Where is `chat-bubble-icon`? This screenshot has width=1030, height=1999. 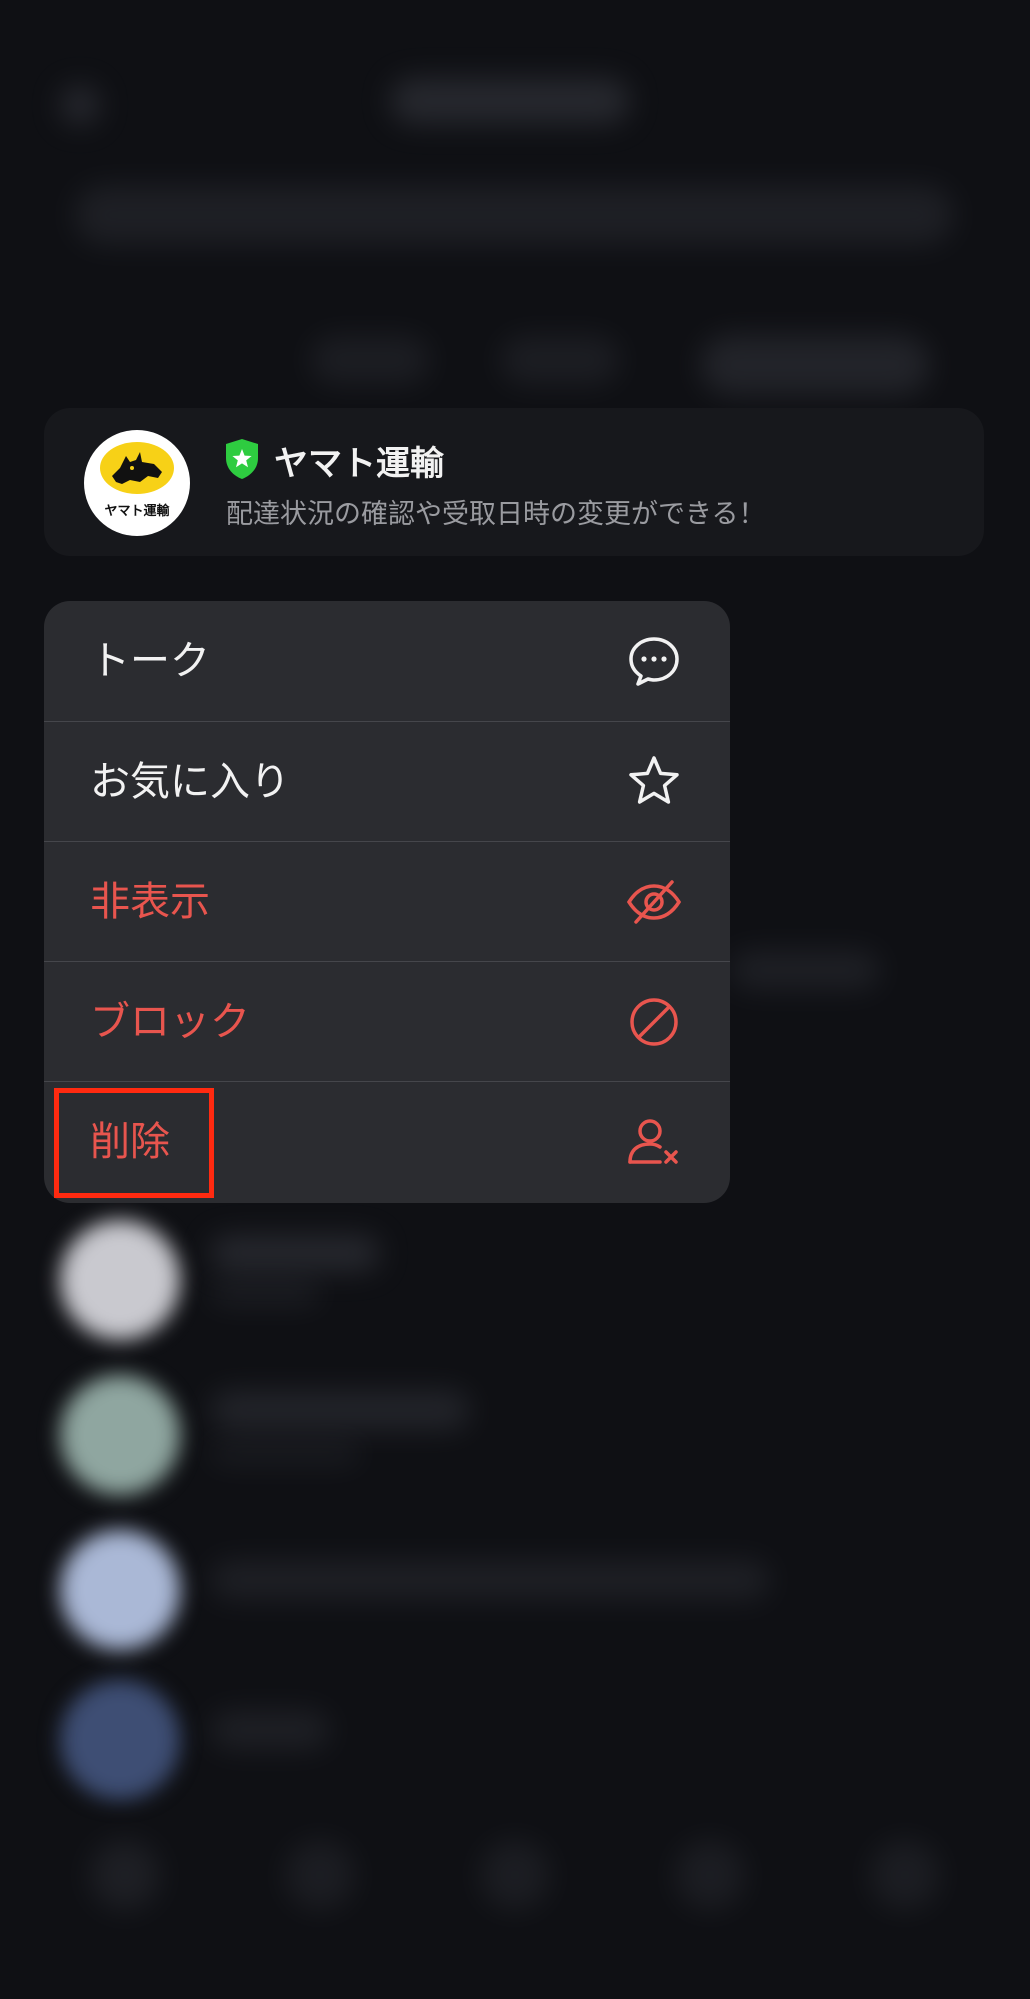
chat-bubble-icon is located at coordinates (654, 661).